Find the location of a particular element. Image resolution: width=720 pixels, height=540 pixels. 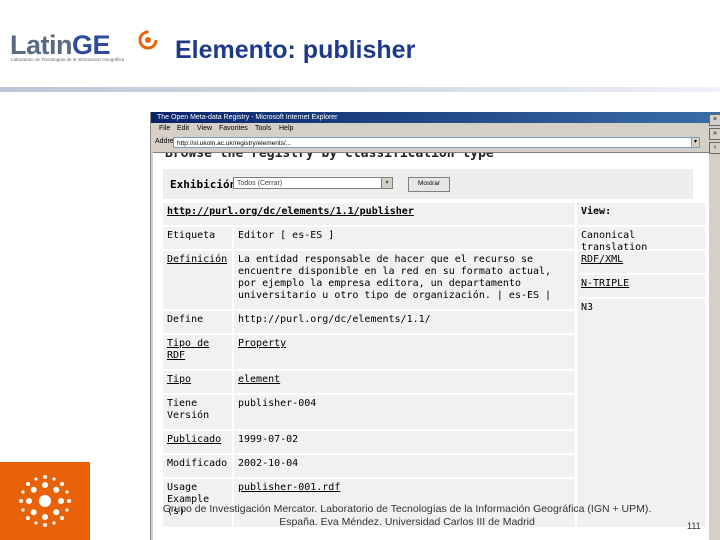

definicion-link: Definición is located at coordinates (197, 259).